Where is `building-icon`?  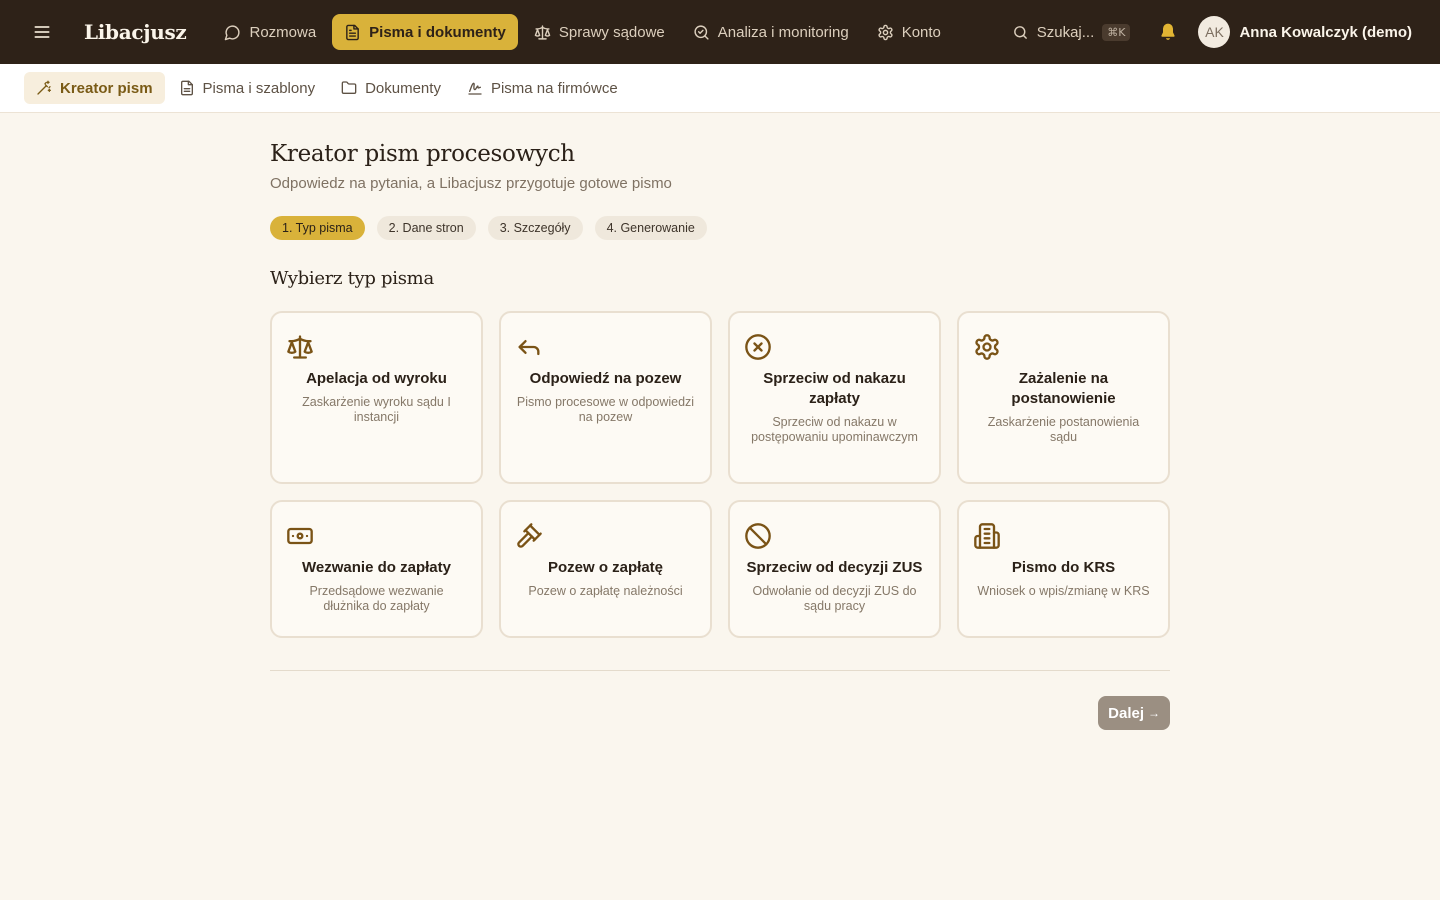 building-icon is located at coordinates (1063, 536).